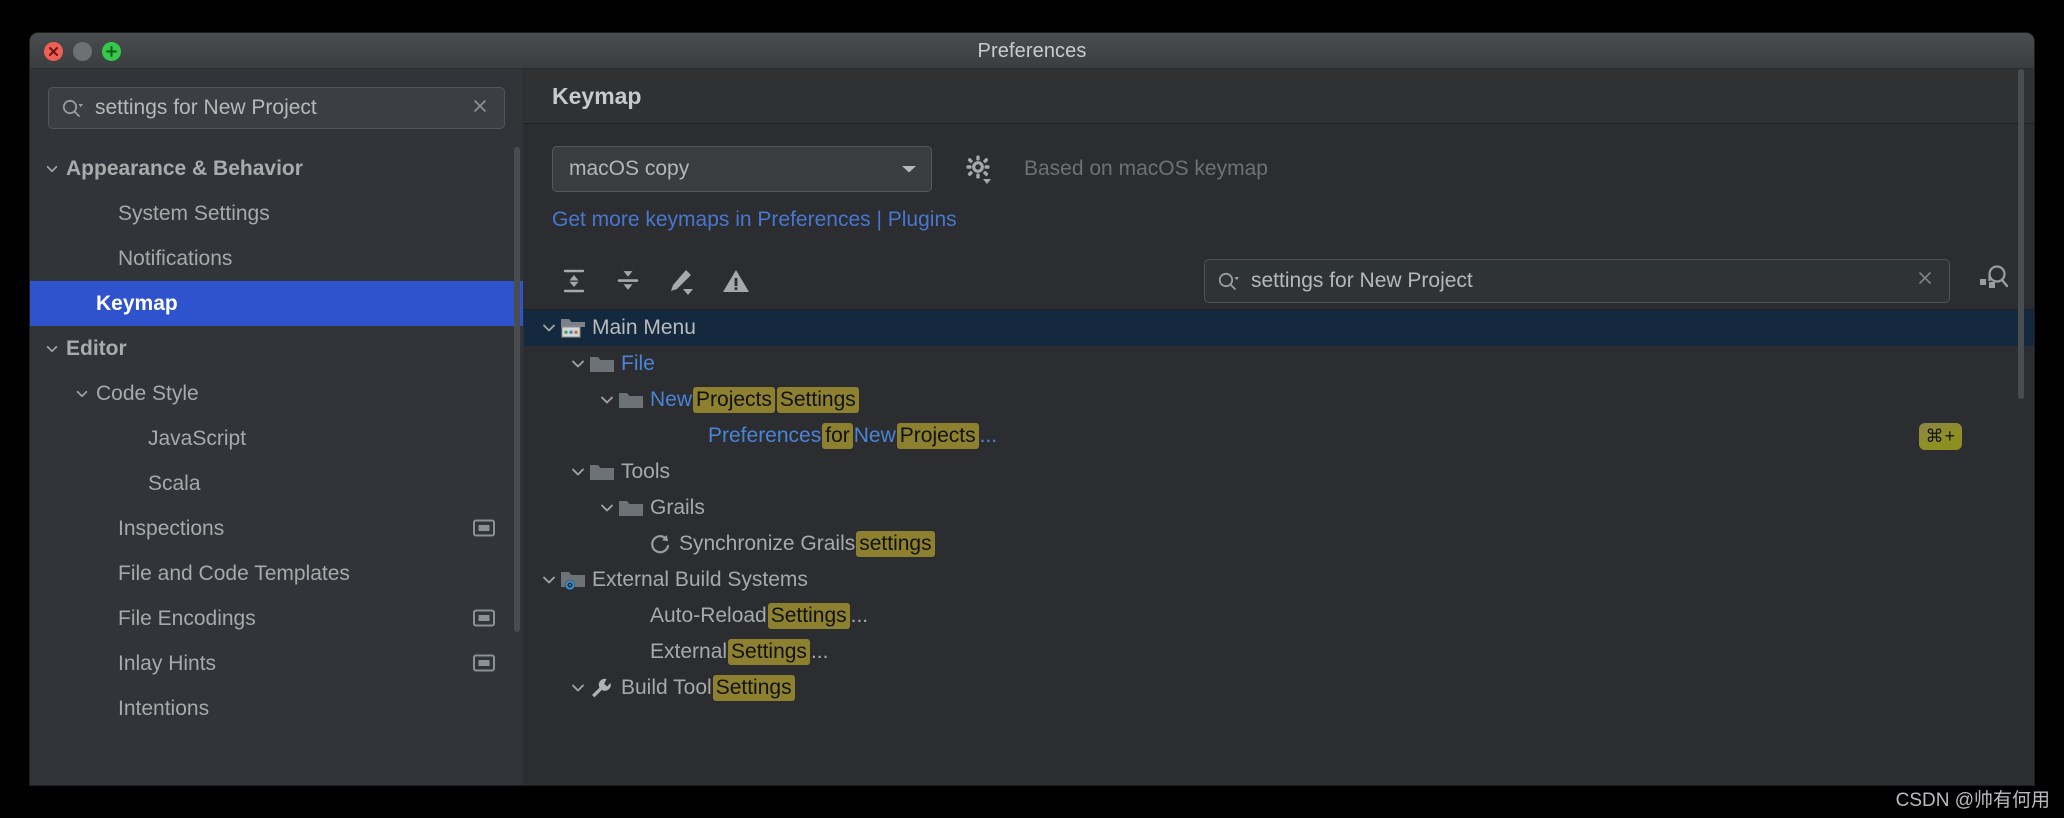  I want to click on sidebar-item-scala: Scala, so click(276, 483).